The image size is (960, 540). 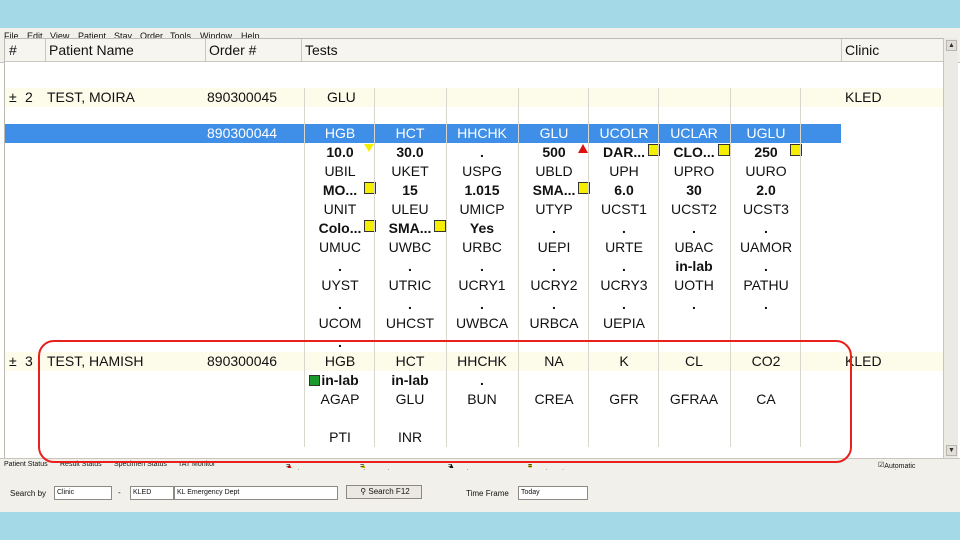 What do you see at coordinates (474, 97) in the screenshot?
I see `patient-row-moira` at bounding box center [474, 97].